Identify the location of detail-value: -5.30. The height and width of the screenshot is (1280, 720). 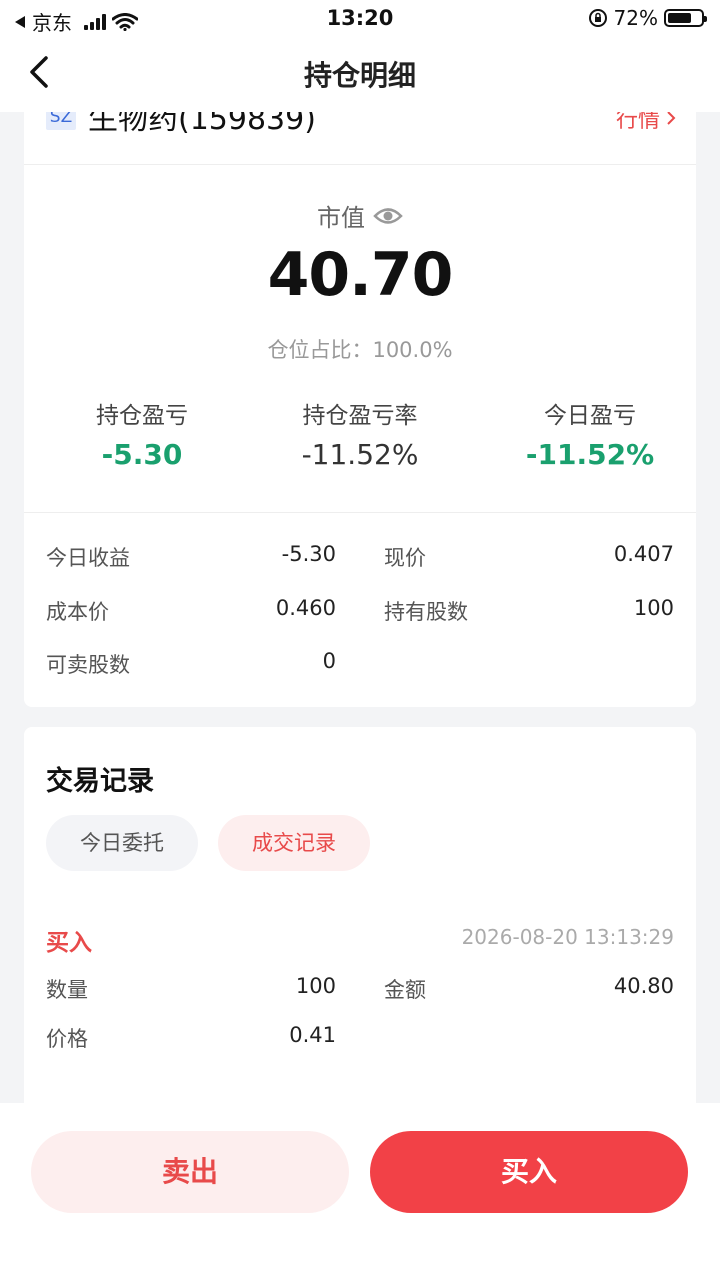
(308, 554).